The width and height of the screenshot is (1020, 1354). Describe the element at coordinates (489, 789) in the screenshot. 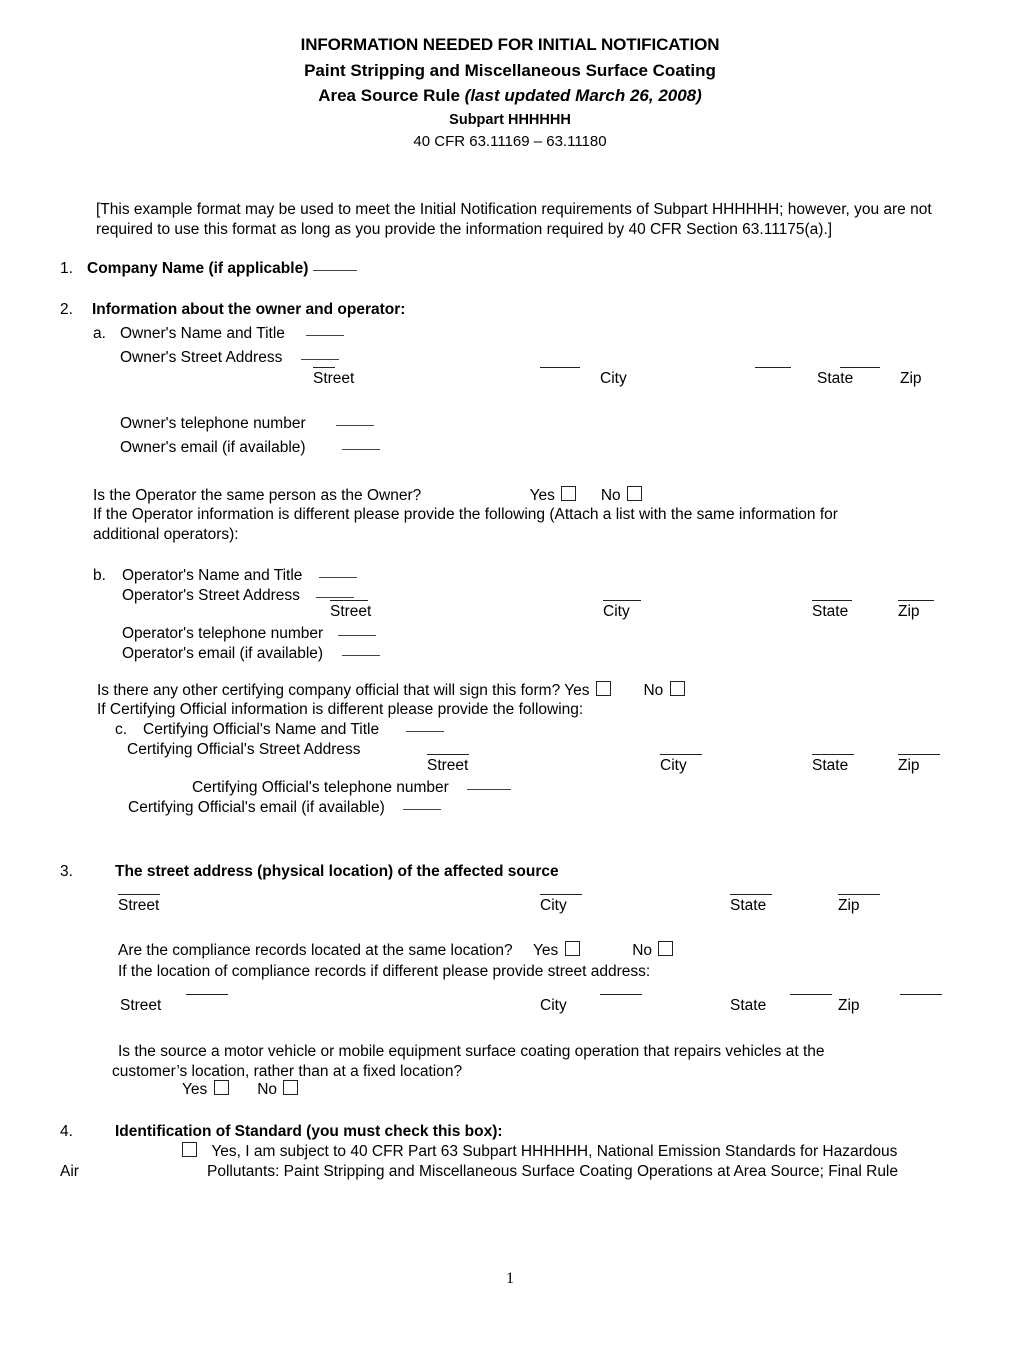

I see `certifying-telephone-blank` at that location.